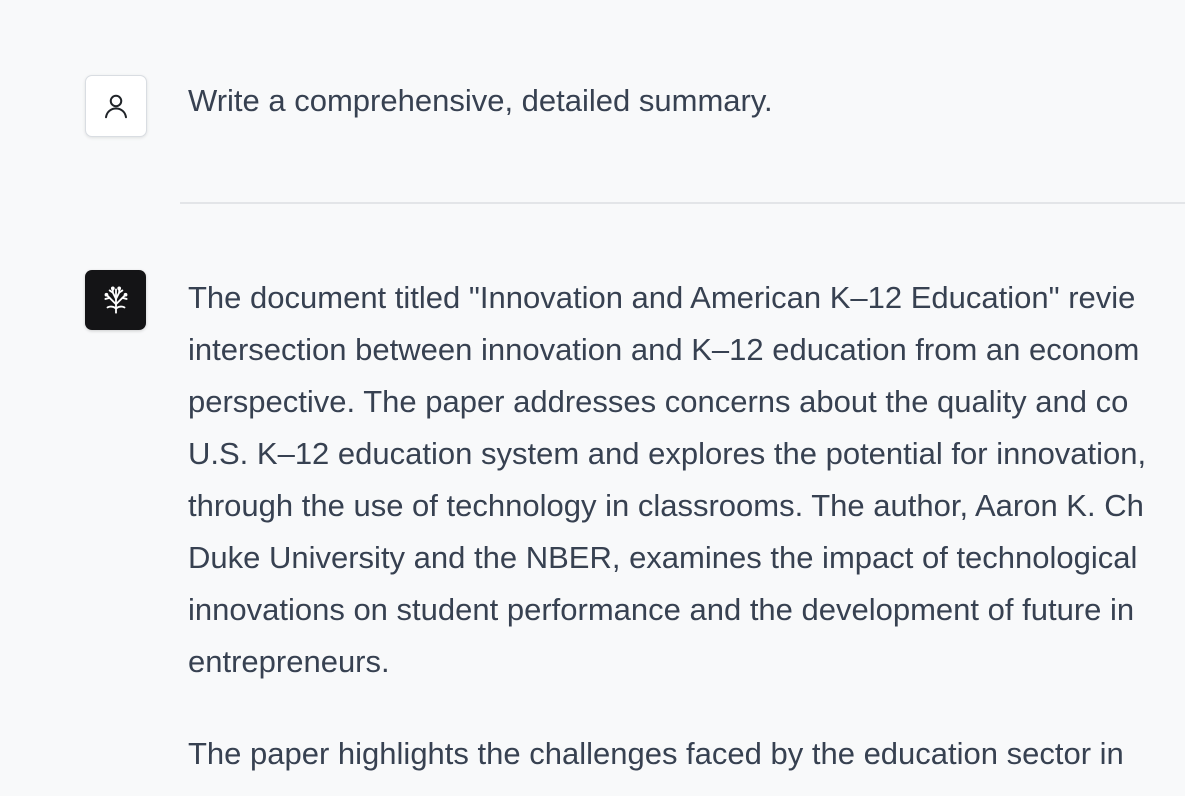 Image resolution: width=1185 pixels, height=796 pixels. I want to click on coral-logo-icon, so click(115, 300).